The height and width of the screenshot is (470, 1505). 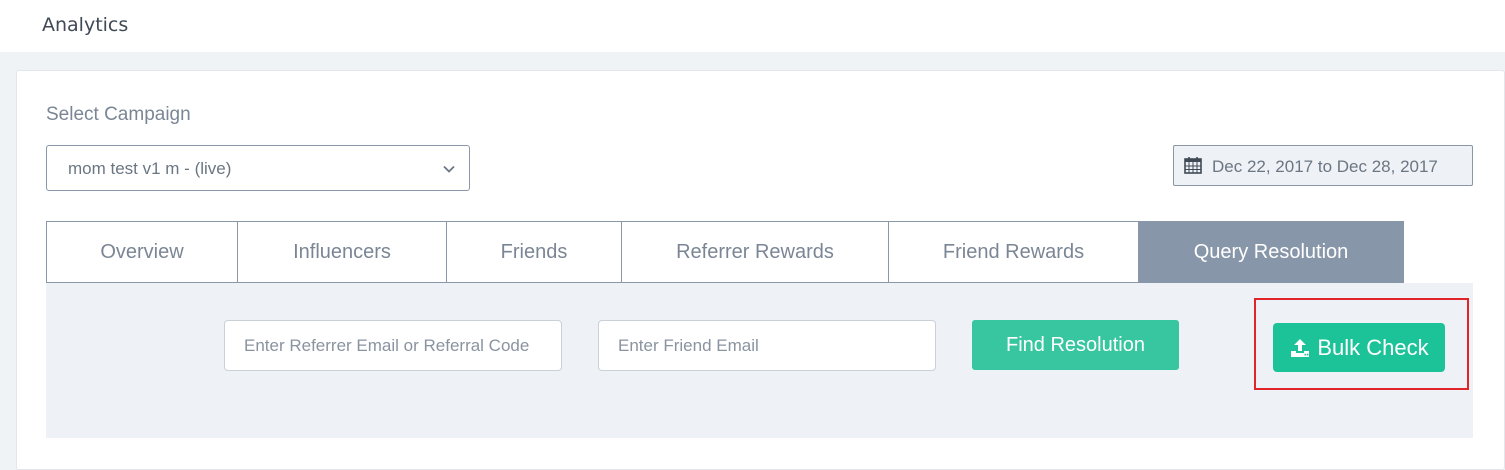 I want to click on tab-label: Friends, so click(x=534, y=251).